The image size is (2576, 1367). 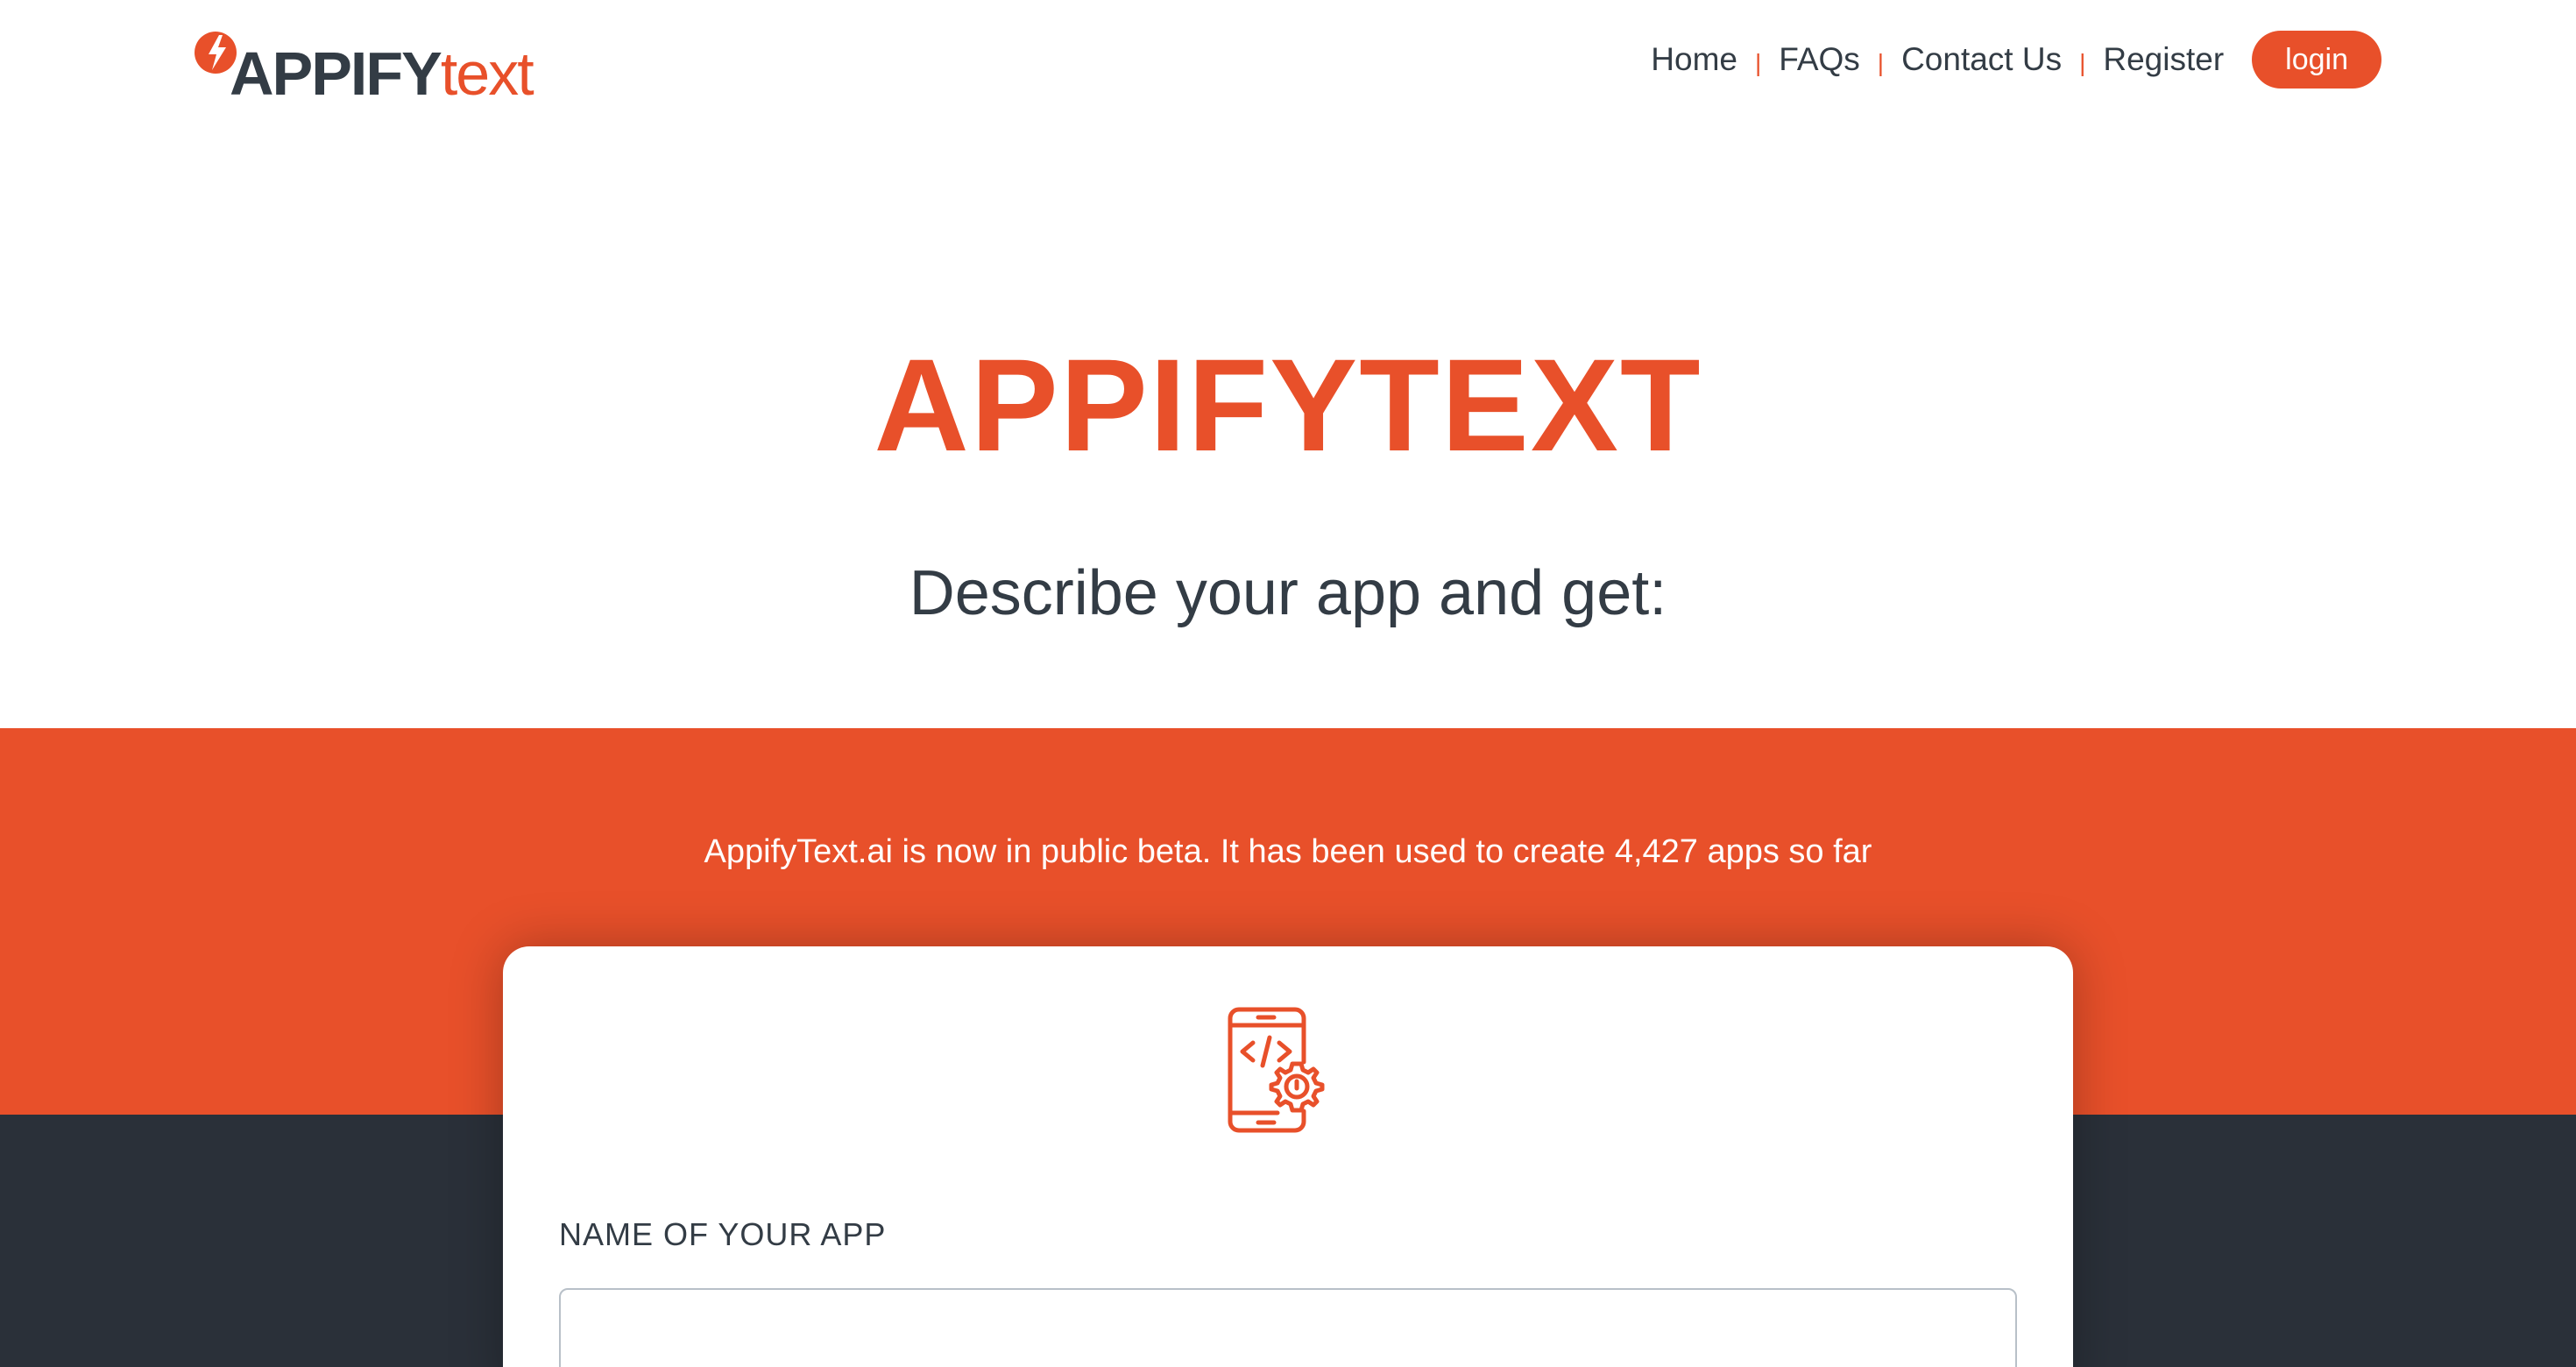 What do you see at coordinates (1981, 60) in the screenshot?
I see `nav-contact-link: Contact Us` at bounding box center [1981, 60].